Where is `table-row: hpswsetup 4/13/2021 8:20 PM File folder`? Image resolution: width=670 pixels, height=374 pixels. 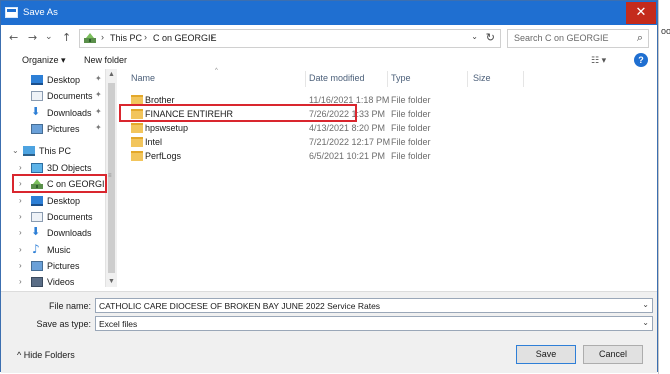
table-row: hpswsetup 4/13/2021 8:20 PM File folder is located at coordinates (323, 128).